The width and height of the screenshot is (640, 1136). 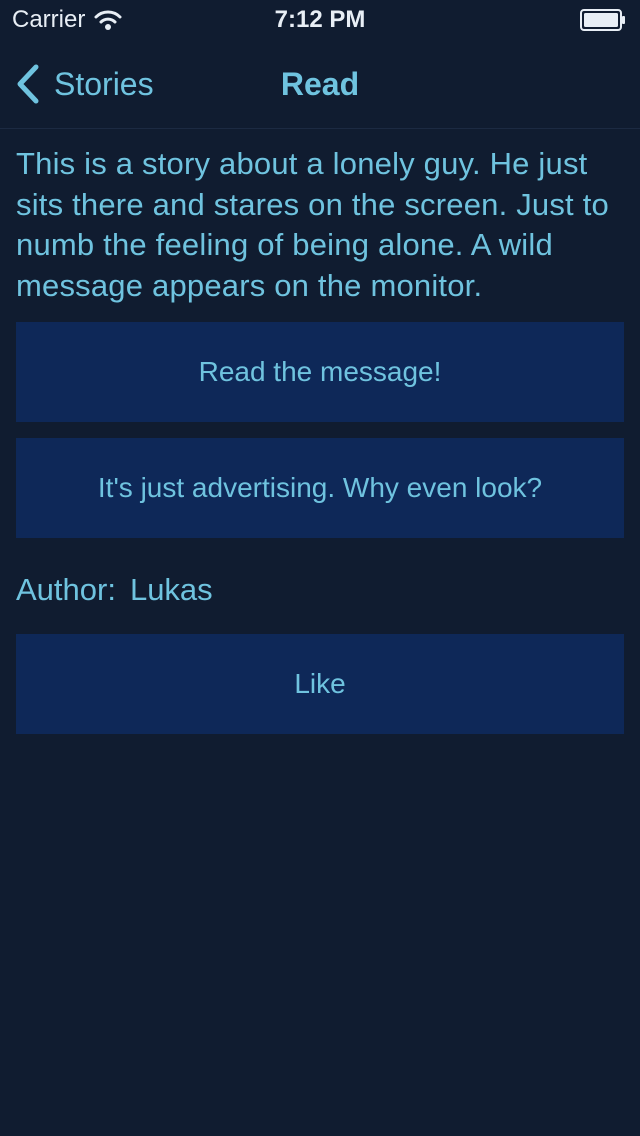 I want to click on status-time: 7:12 PM, so click(x=320, y=19).